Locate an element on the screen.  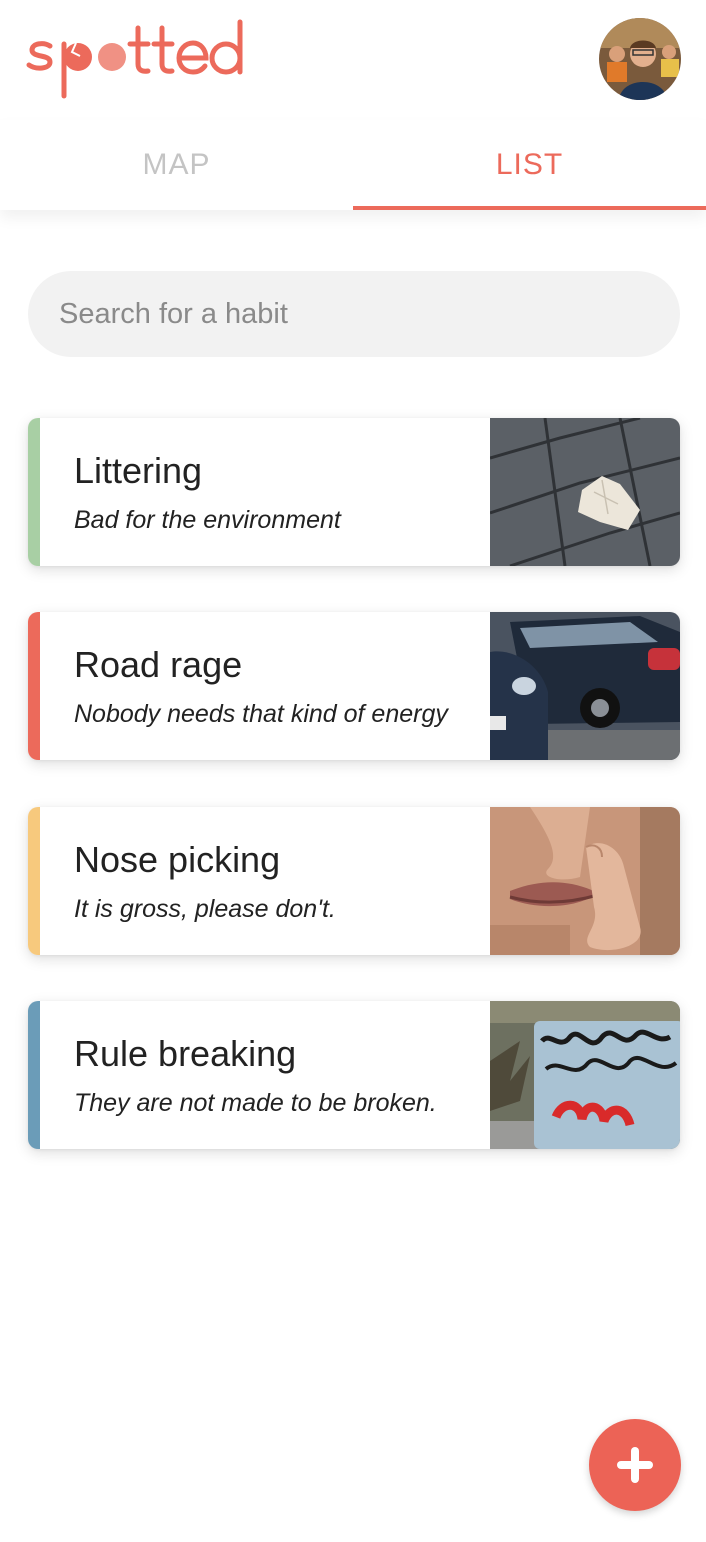
view-tabs: MAP LIST is located at coordinates (353, 165).